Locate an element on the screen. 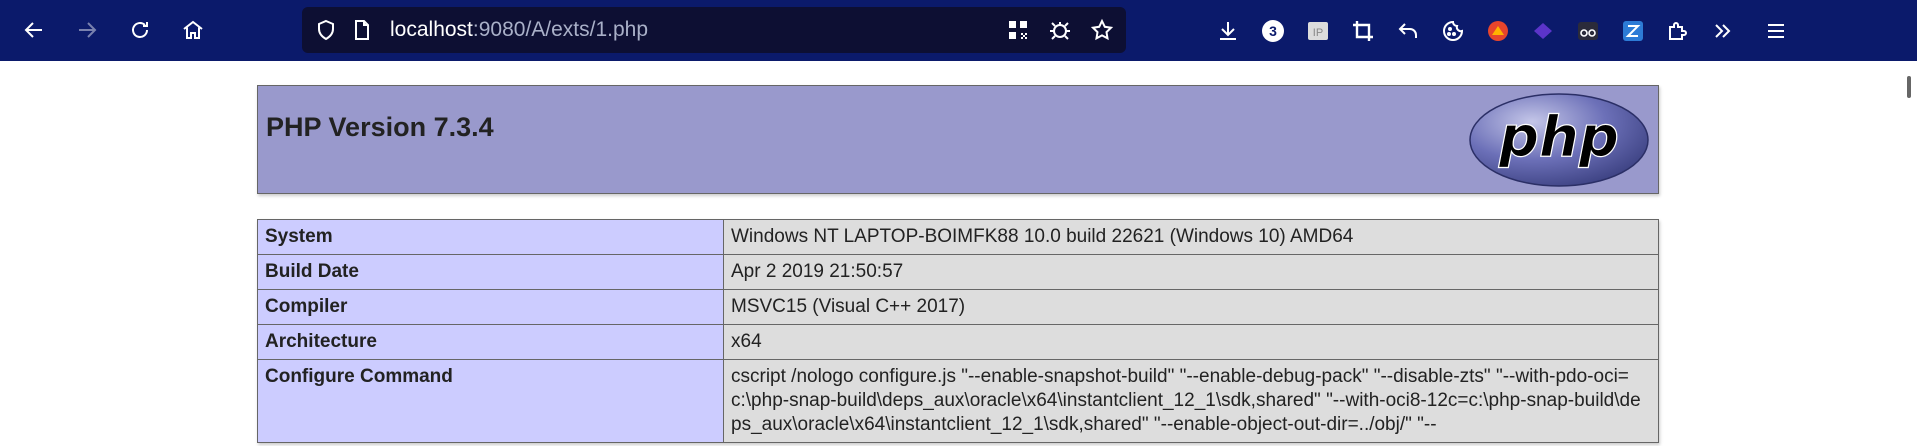 Image resolution: width=1917 pixels, height=446 pixels. diamond-extension-icon is located at coordinates (1543, 31).